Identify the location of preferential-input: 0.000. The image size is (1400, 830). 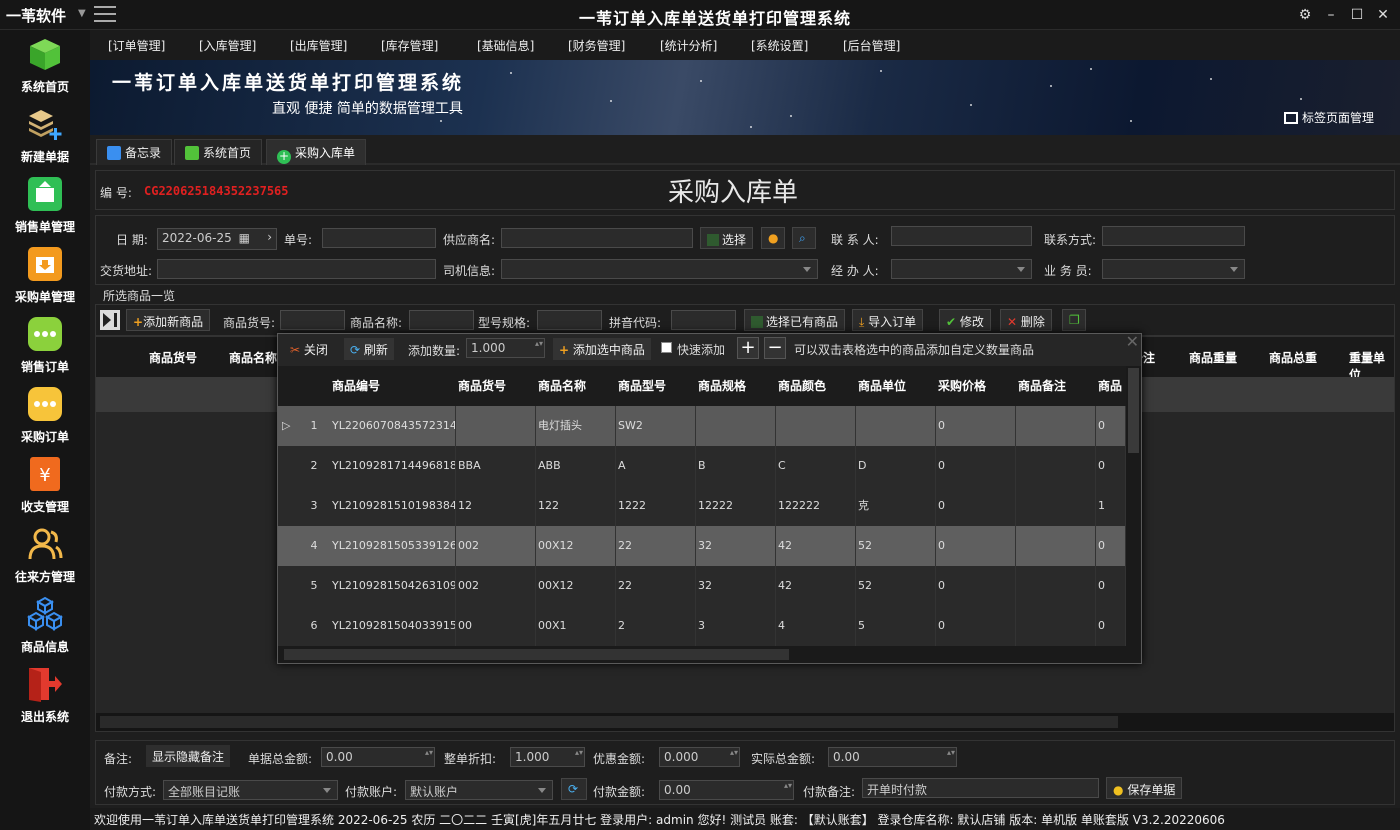
(699, 757).